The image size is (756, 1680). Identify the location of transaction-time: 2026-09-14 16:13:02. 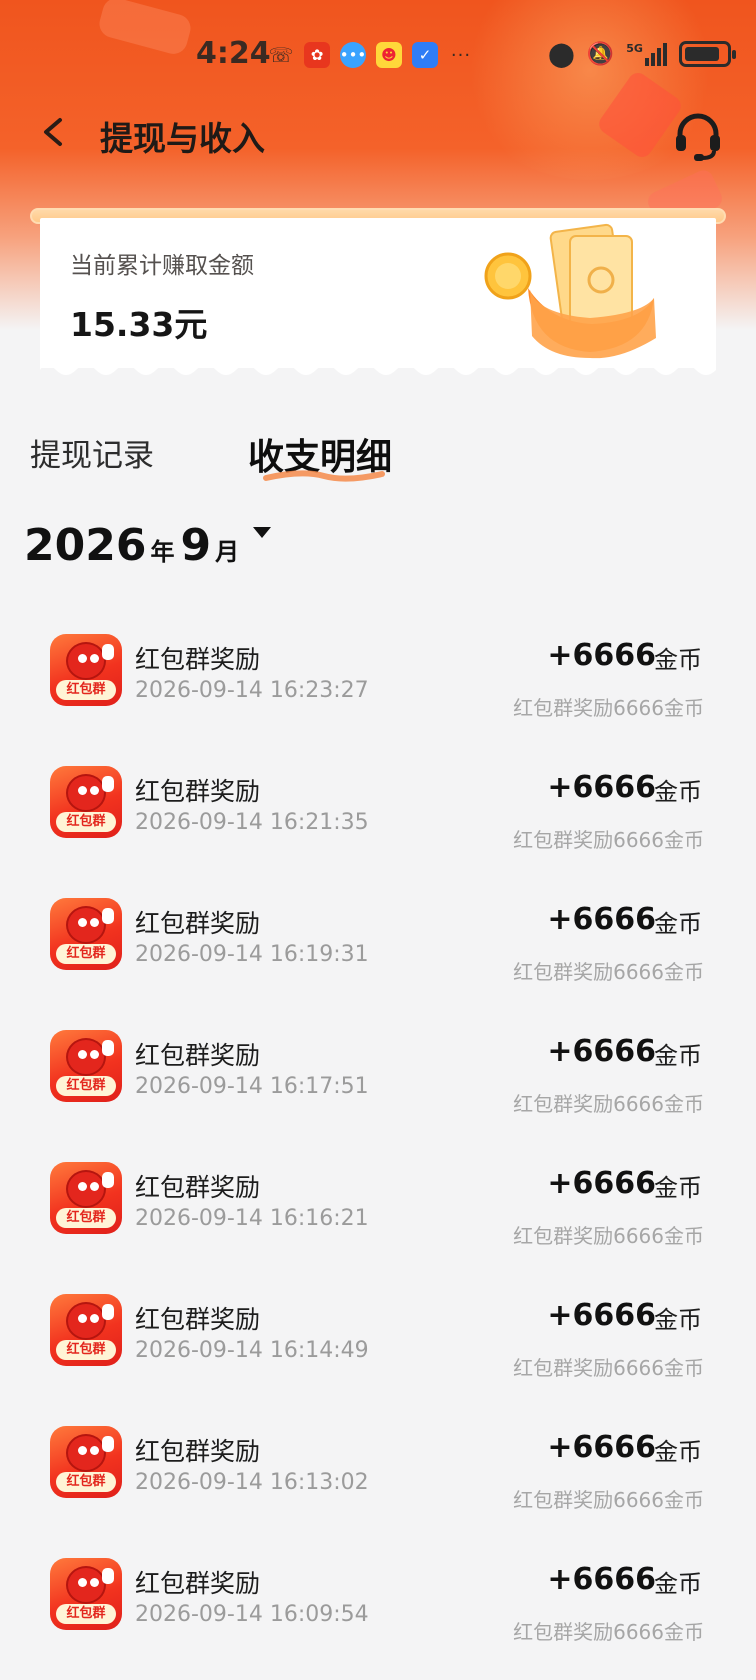
(252, 1482).